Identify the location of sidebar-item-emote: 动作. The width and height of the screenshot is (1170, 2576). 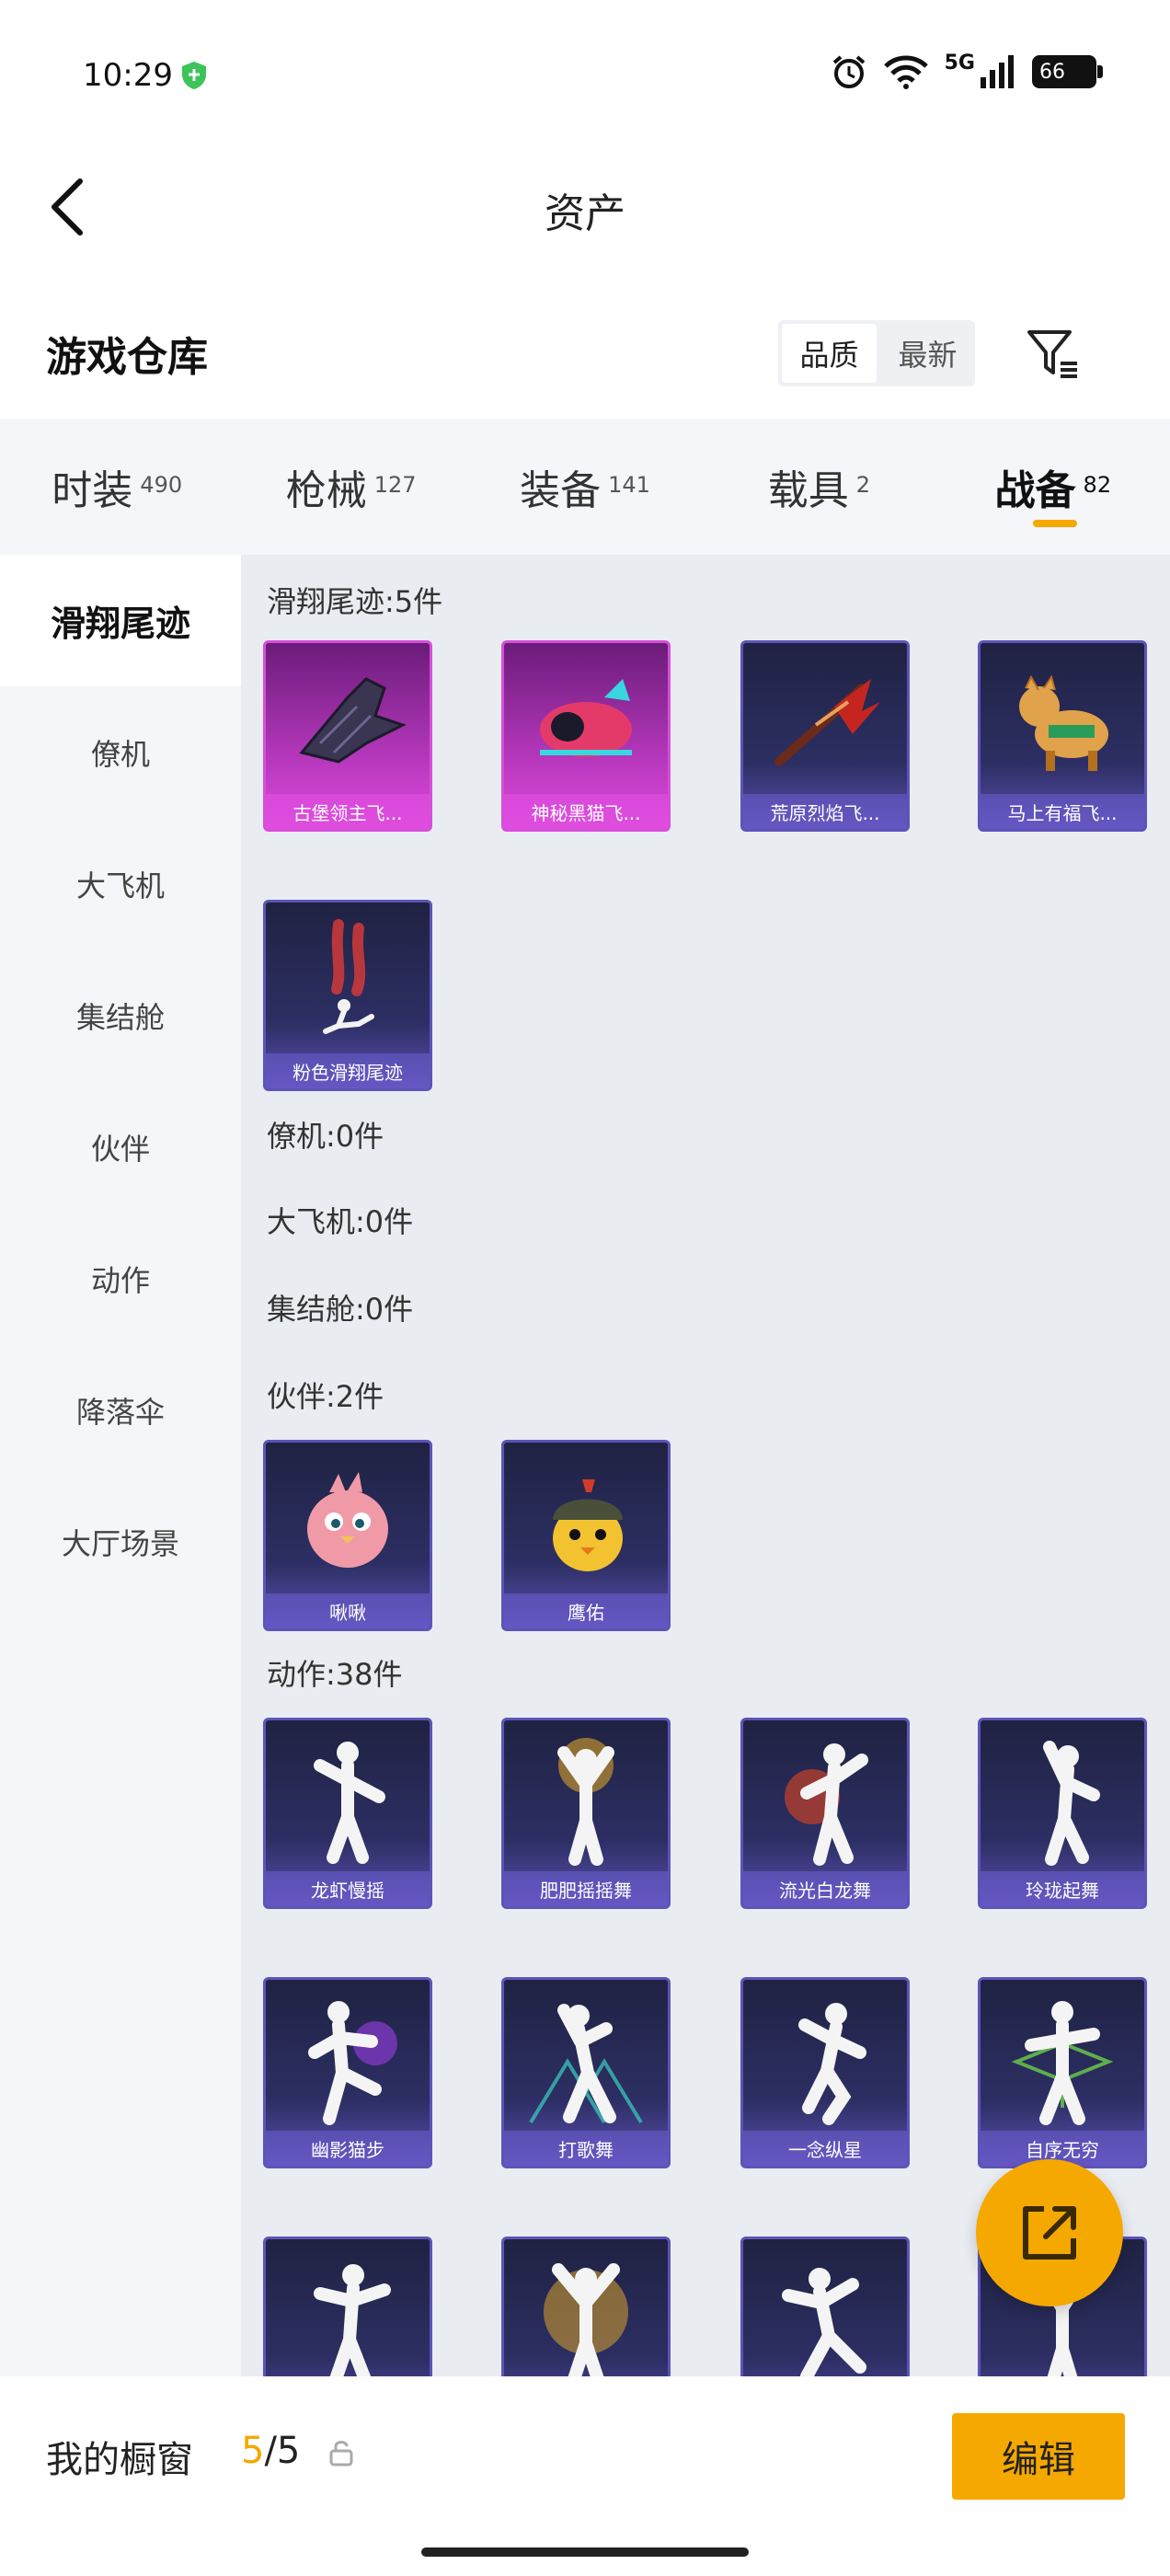
(120, 1278).